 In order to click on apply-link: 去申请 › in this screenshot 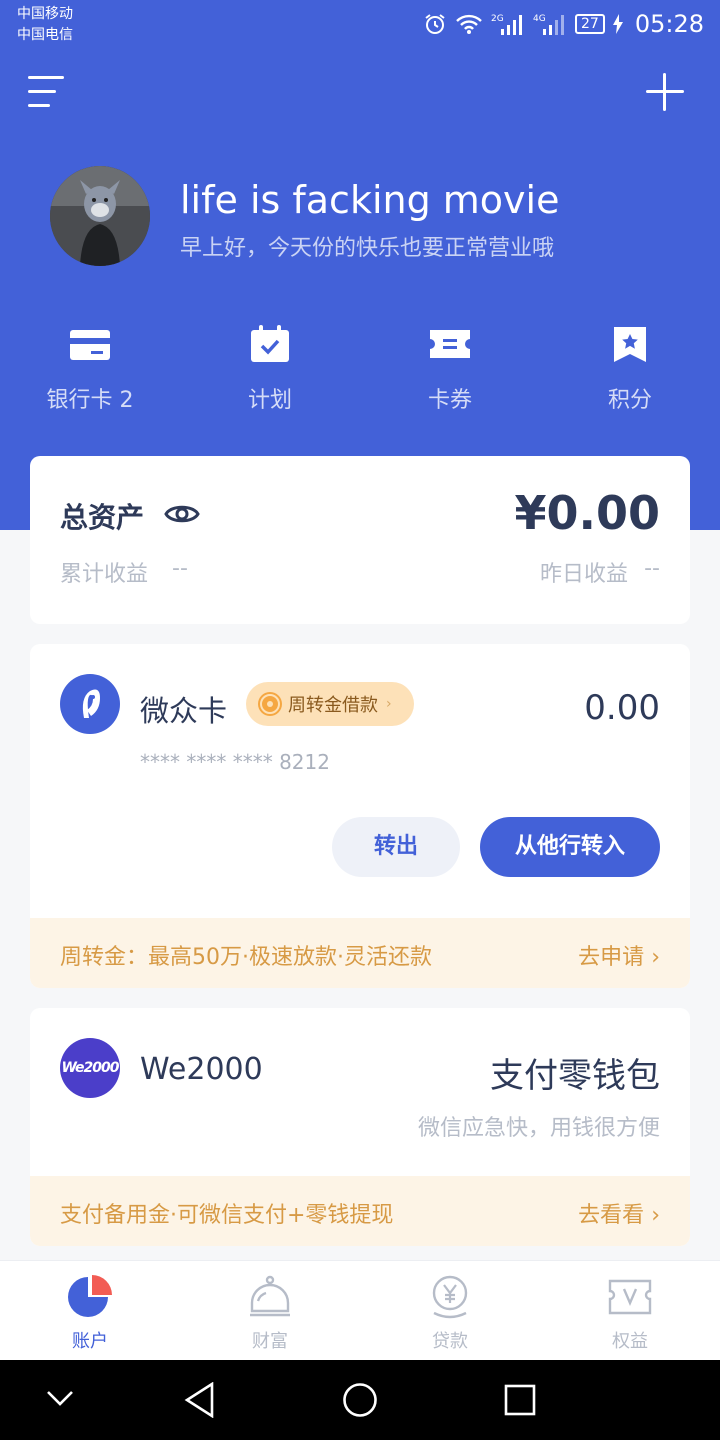, I will do `click(619, 955)`.